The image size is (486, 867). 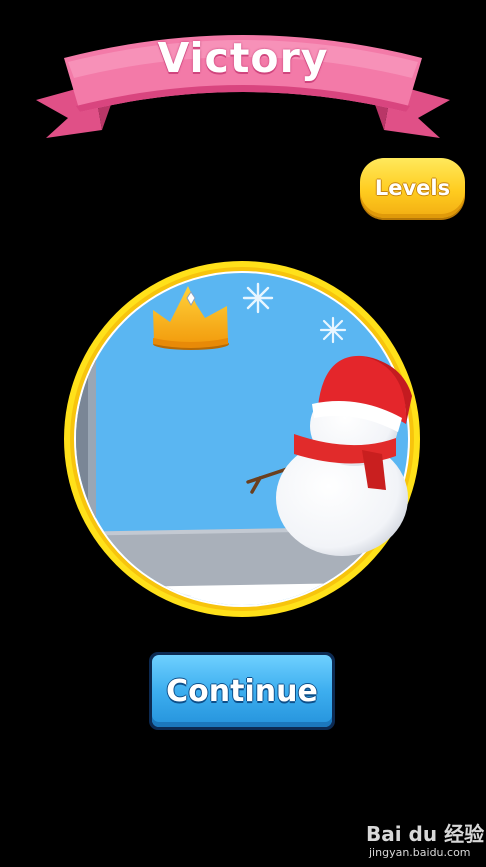 I want to click on continue-button-face: Continue, so click(x=242, y=691).